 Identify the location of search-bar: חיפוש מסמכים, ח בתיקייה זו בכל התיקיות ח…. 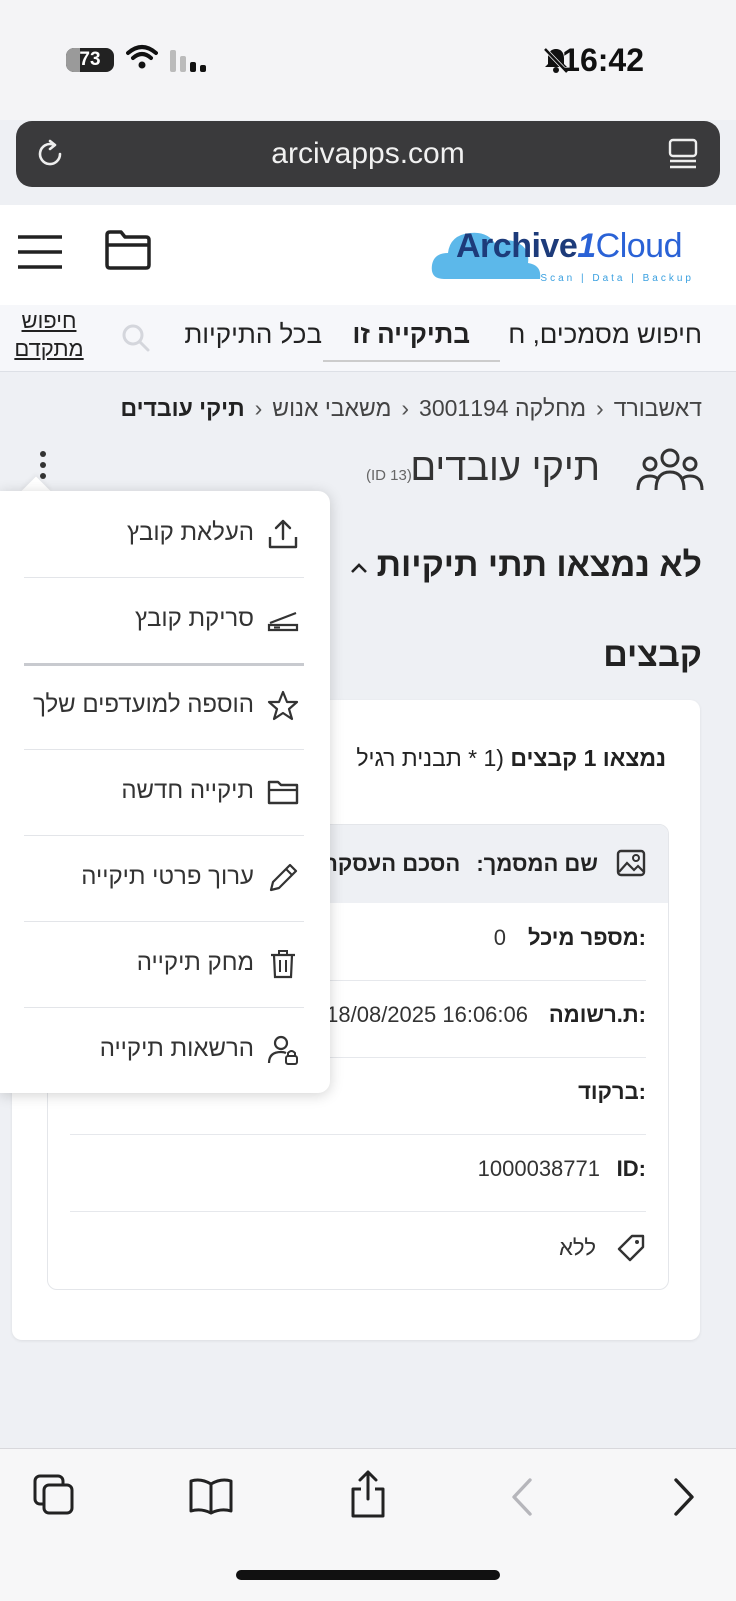
(368, 338).